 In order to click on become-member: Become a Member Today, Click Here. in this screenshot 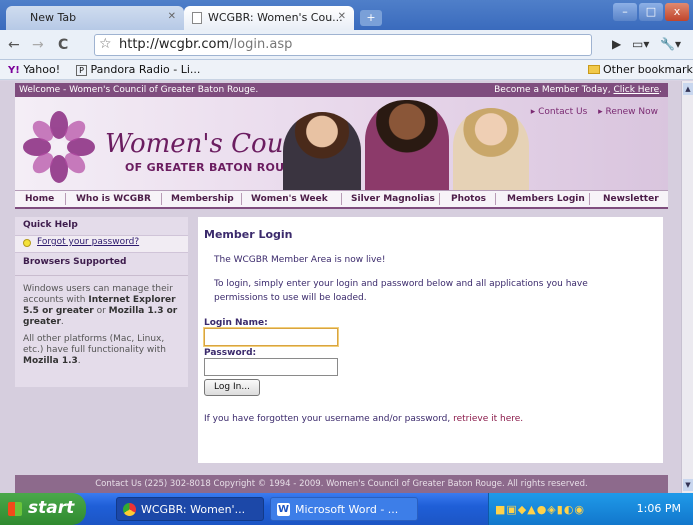, I will do `click(578, 90)`.